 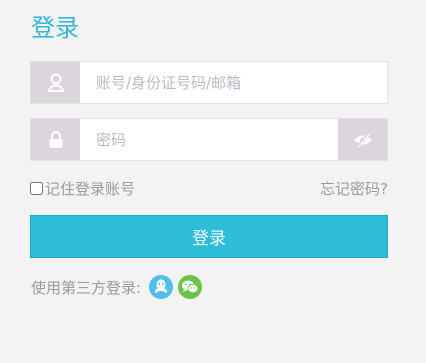 I want to click on remember-label: 记住登录账号, so click(x=90, y=189).